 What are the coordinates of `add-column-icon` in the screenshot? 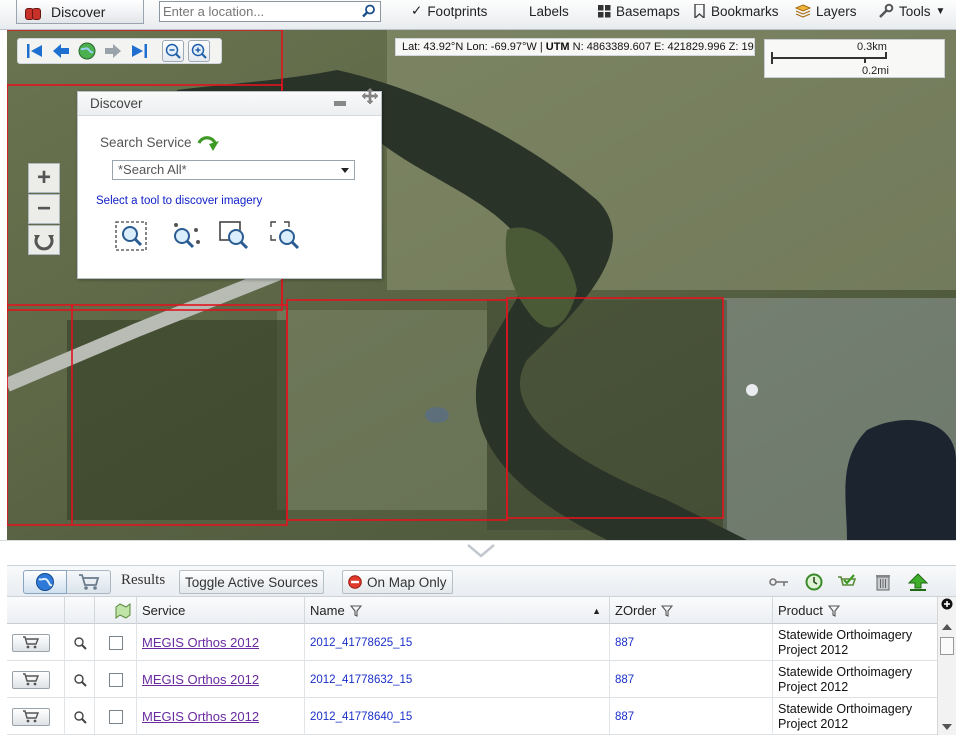 It's located at (947, 604).